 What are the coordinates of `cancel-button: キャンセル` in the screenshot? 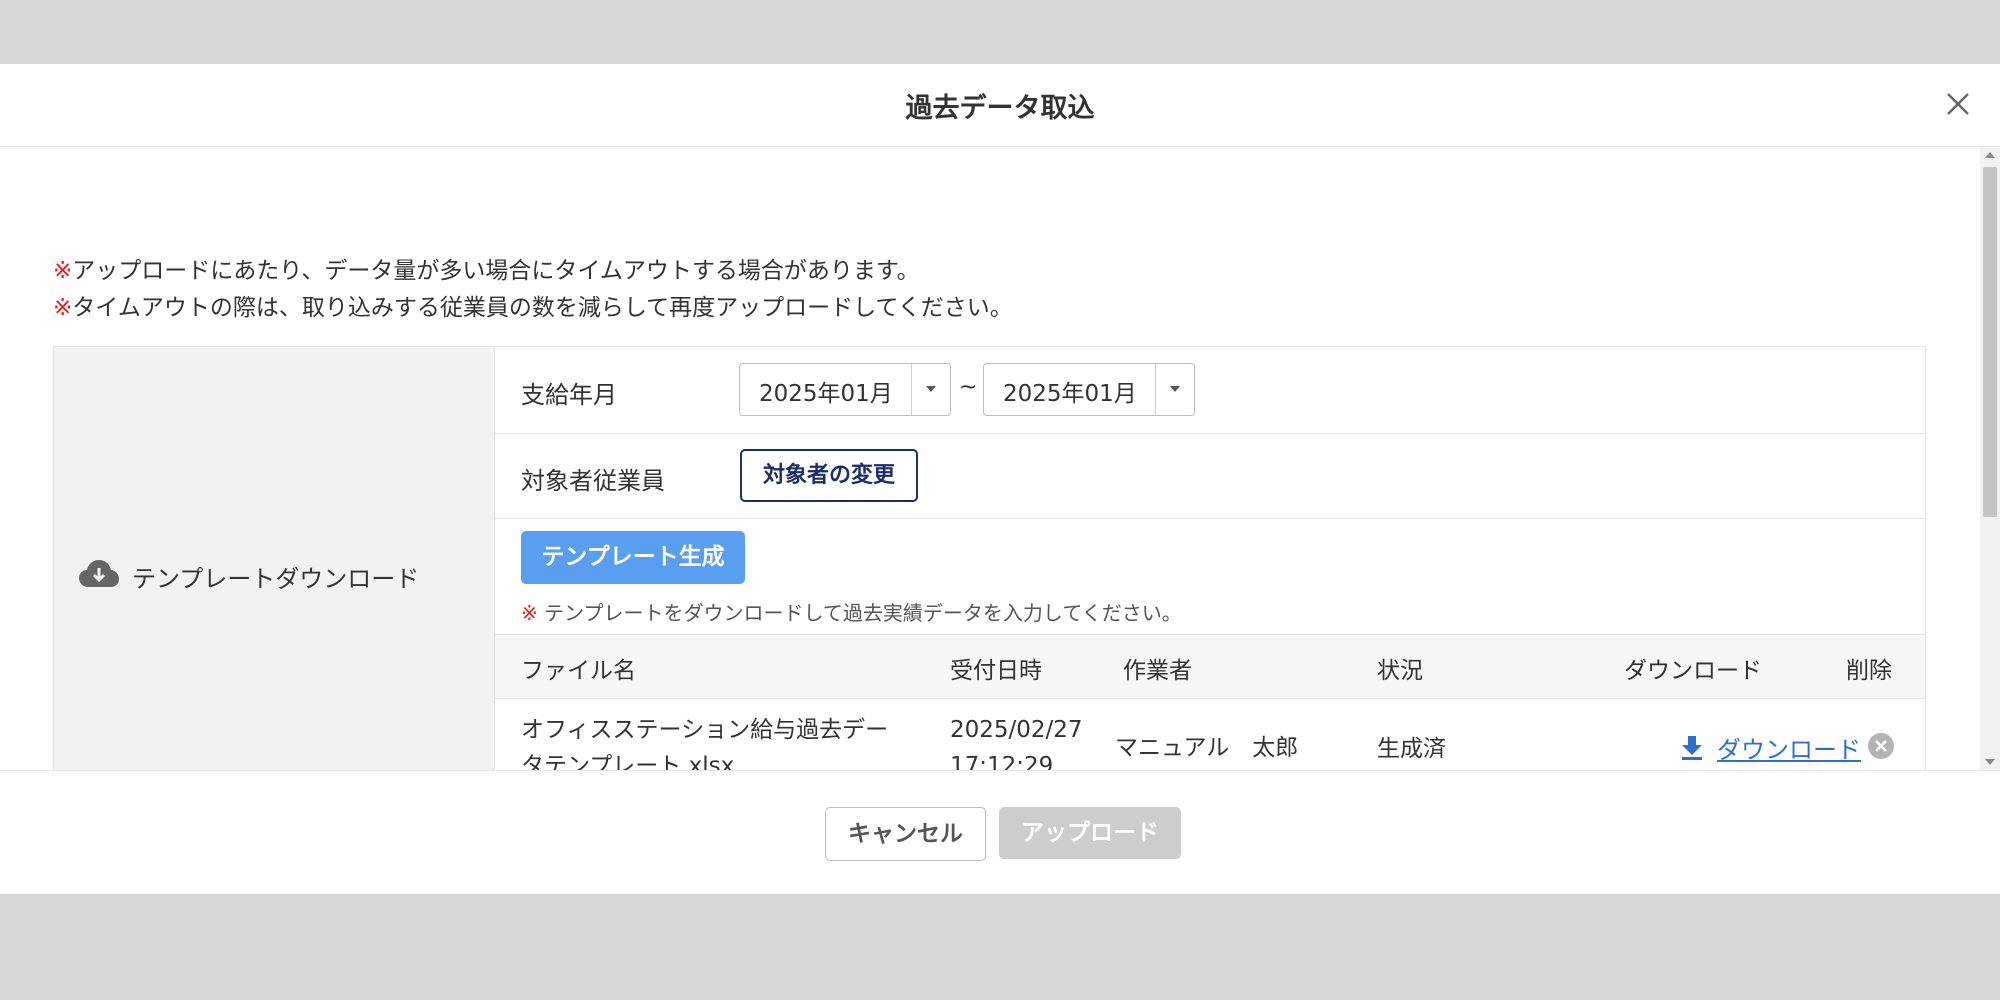 It's located at (905, 834).